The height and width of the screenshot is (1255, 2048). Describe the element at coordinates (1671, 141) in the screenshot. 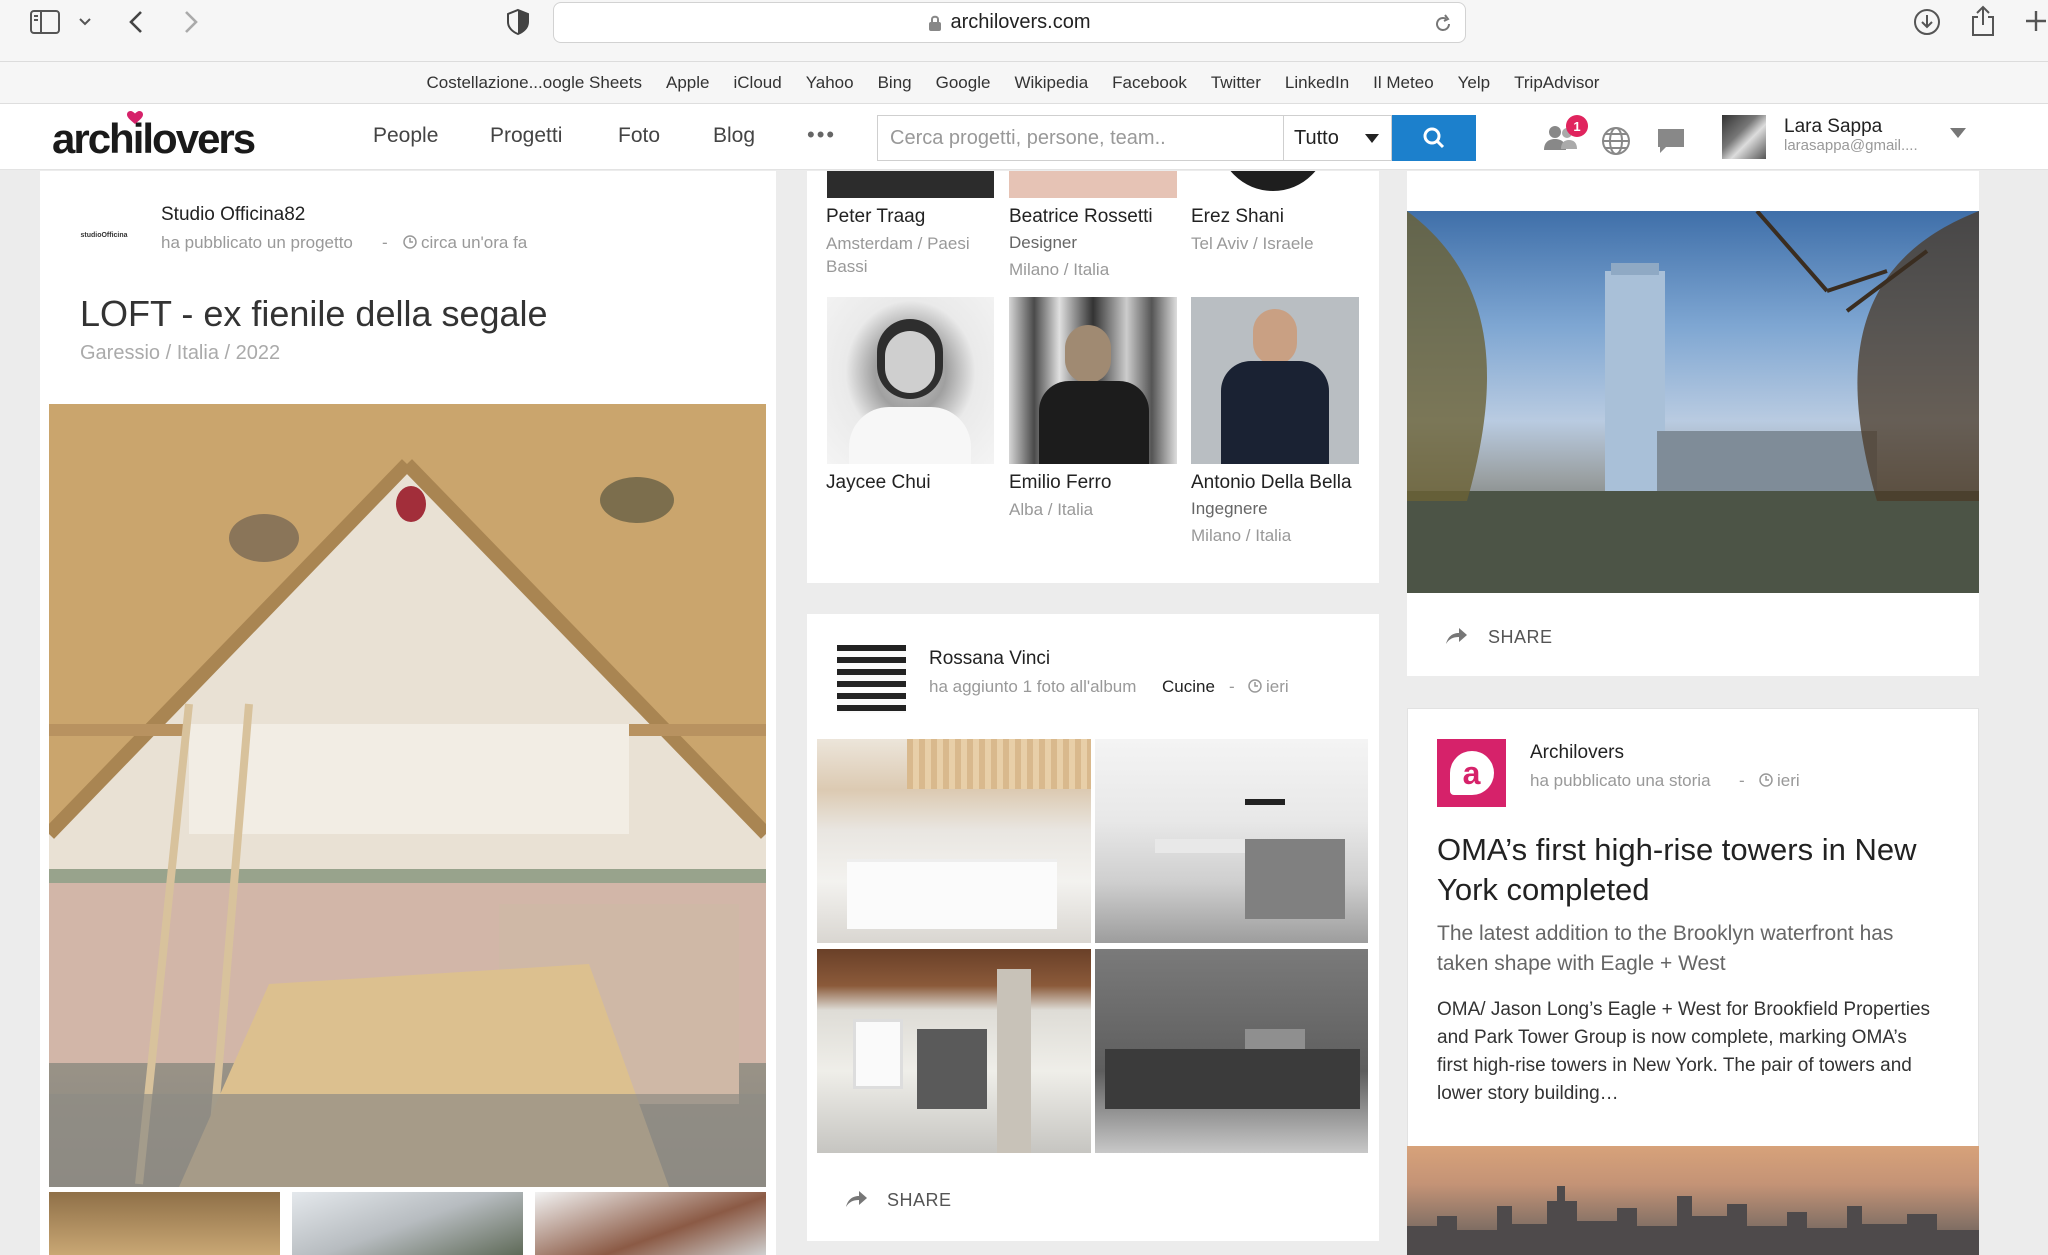

I see `messages-icon` at that location.